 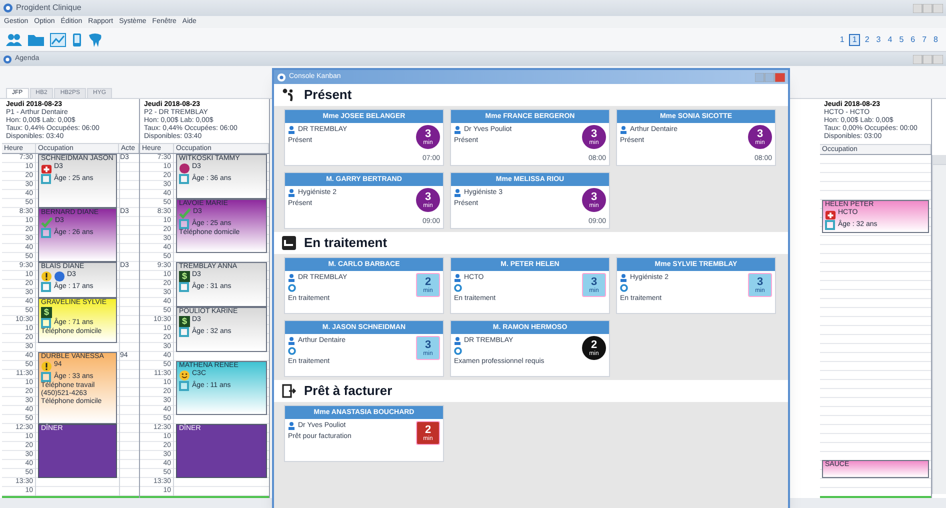 What do you see at coordinates (936, 39) in the screenshot?
I see `page-link: 8` at bounding box center [936, 39].